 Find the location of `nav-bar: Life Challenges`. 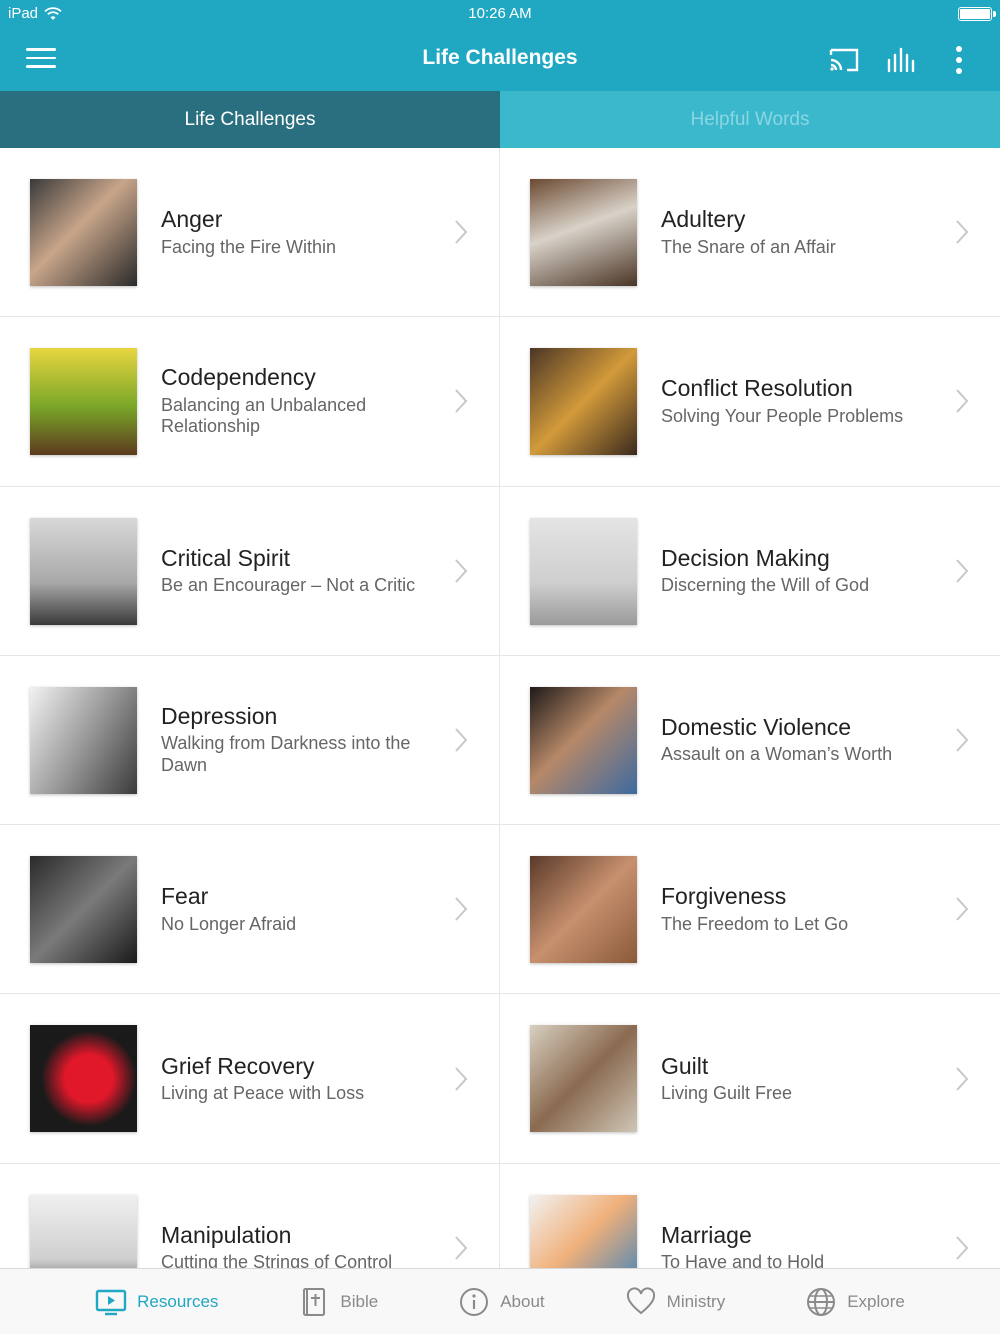

nav-bar: Life Challenges is located at coordinates (500, 59).